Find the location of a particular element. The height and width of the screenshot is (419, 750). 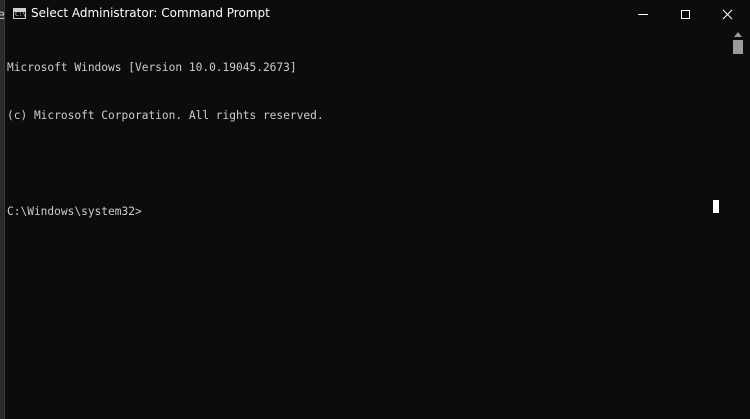

text-cursor is located at coordinates (716, 206).